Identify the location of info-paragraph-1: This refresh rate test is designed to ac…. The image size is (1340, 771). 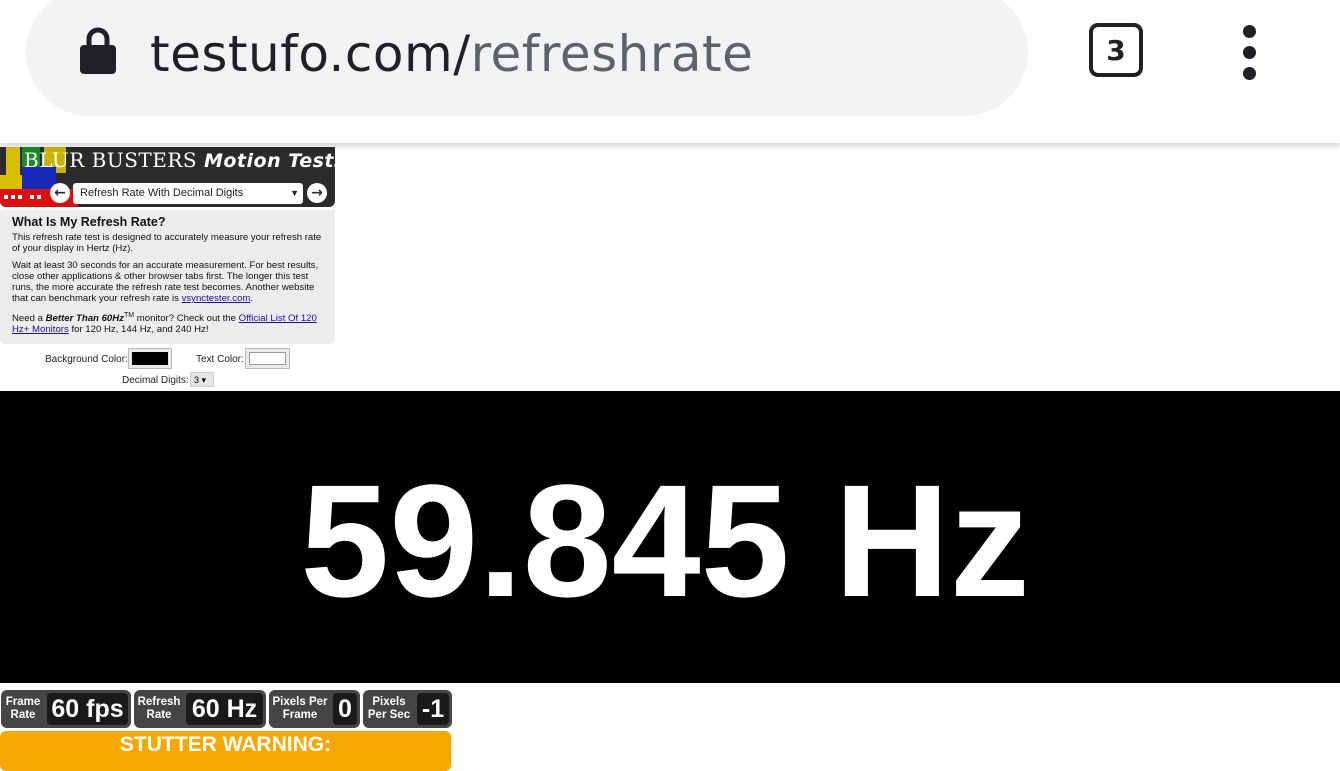
(167, 243).